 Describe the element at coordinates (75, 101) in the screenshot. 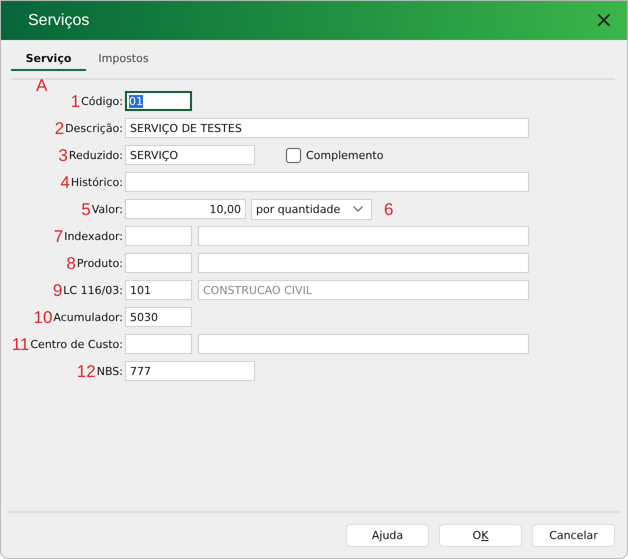

I see `annotation-label: 1` at that location.